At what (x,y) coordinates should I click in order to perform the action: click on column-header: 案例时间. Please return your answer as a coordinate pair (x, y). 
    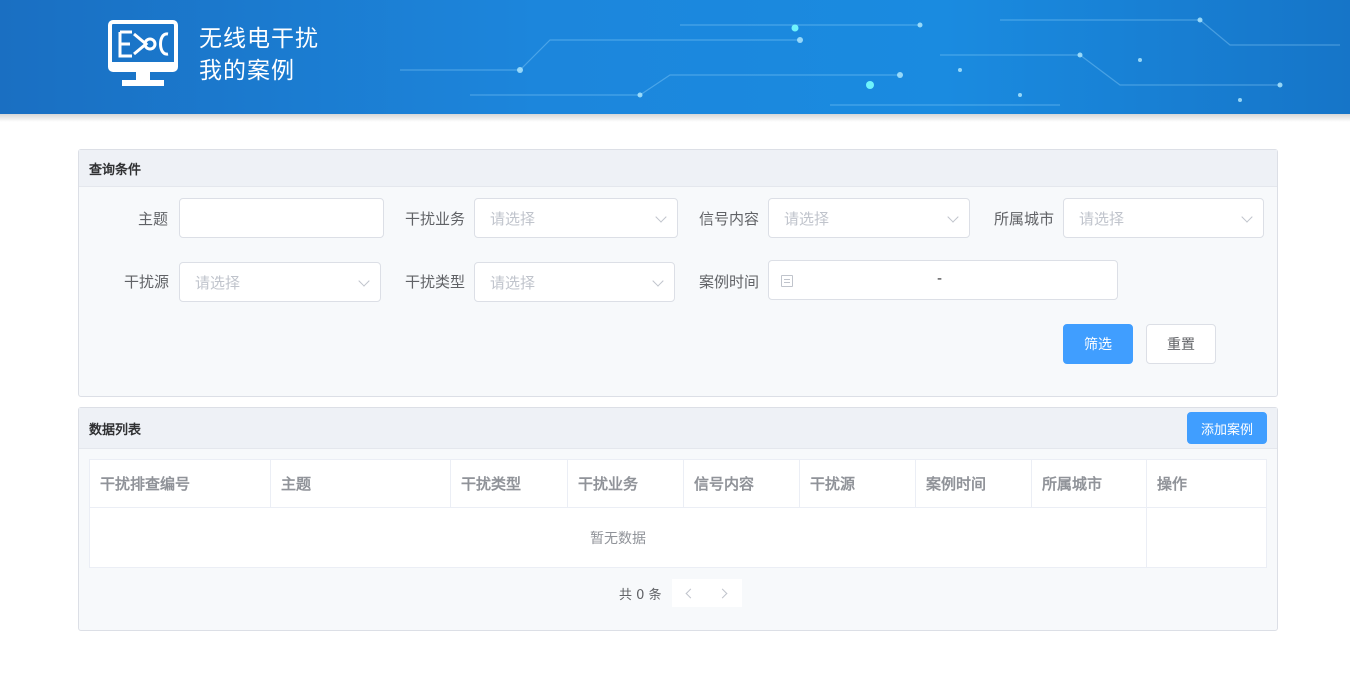
    Looking at the image, I should click on (974, 483).